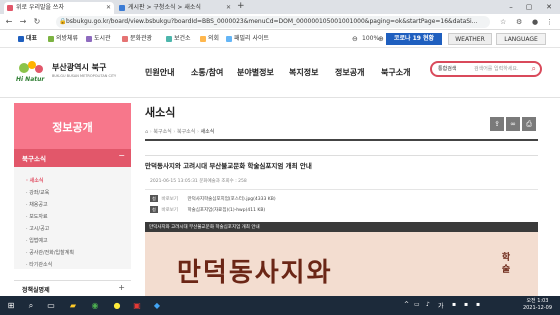 Image resolution: width=560 pixels, height=315 pixels. I want to click on print-icon: ⎙, so click(529, 124).